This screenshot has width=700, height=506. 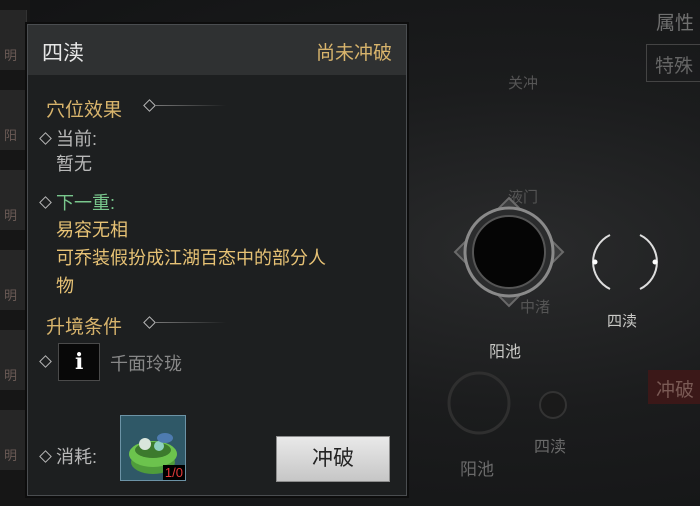 I want to click on cost-label: 消耗:, so click(x=77, y=457).